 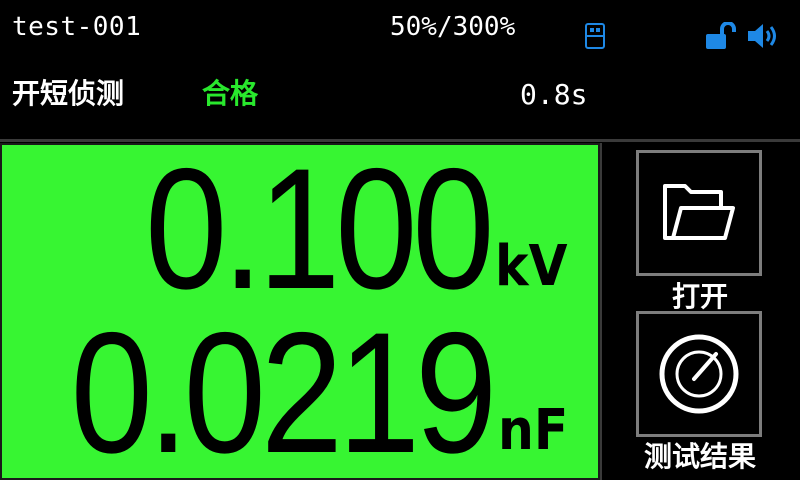 I want to click on gauge-icon, so click(x=699, y=374).